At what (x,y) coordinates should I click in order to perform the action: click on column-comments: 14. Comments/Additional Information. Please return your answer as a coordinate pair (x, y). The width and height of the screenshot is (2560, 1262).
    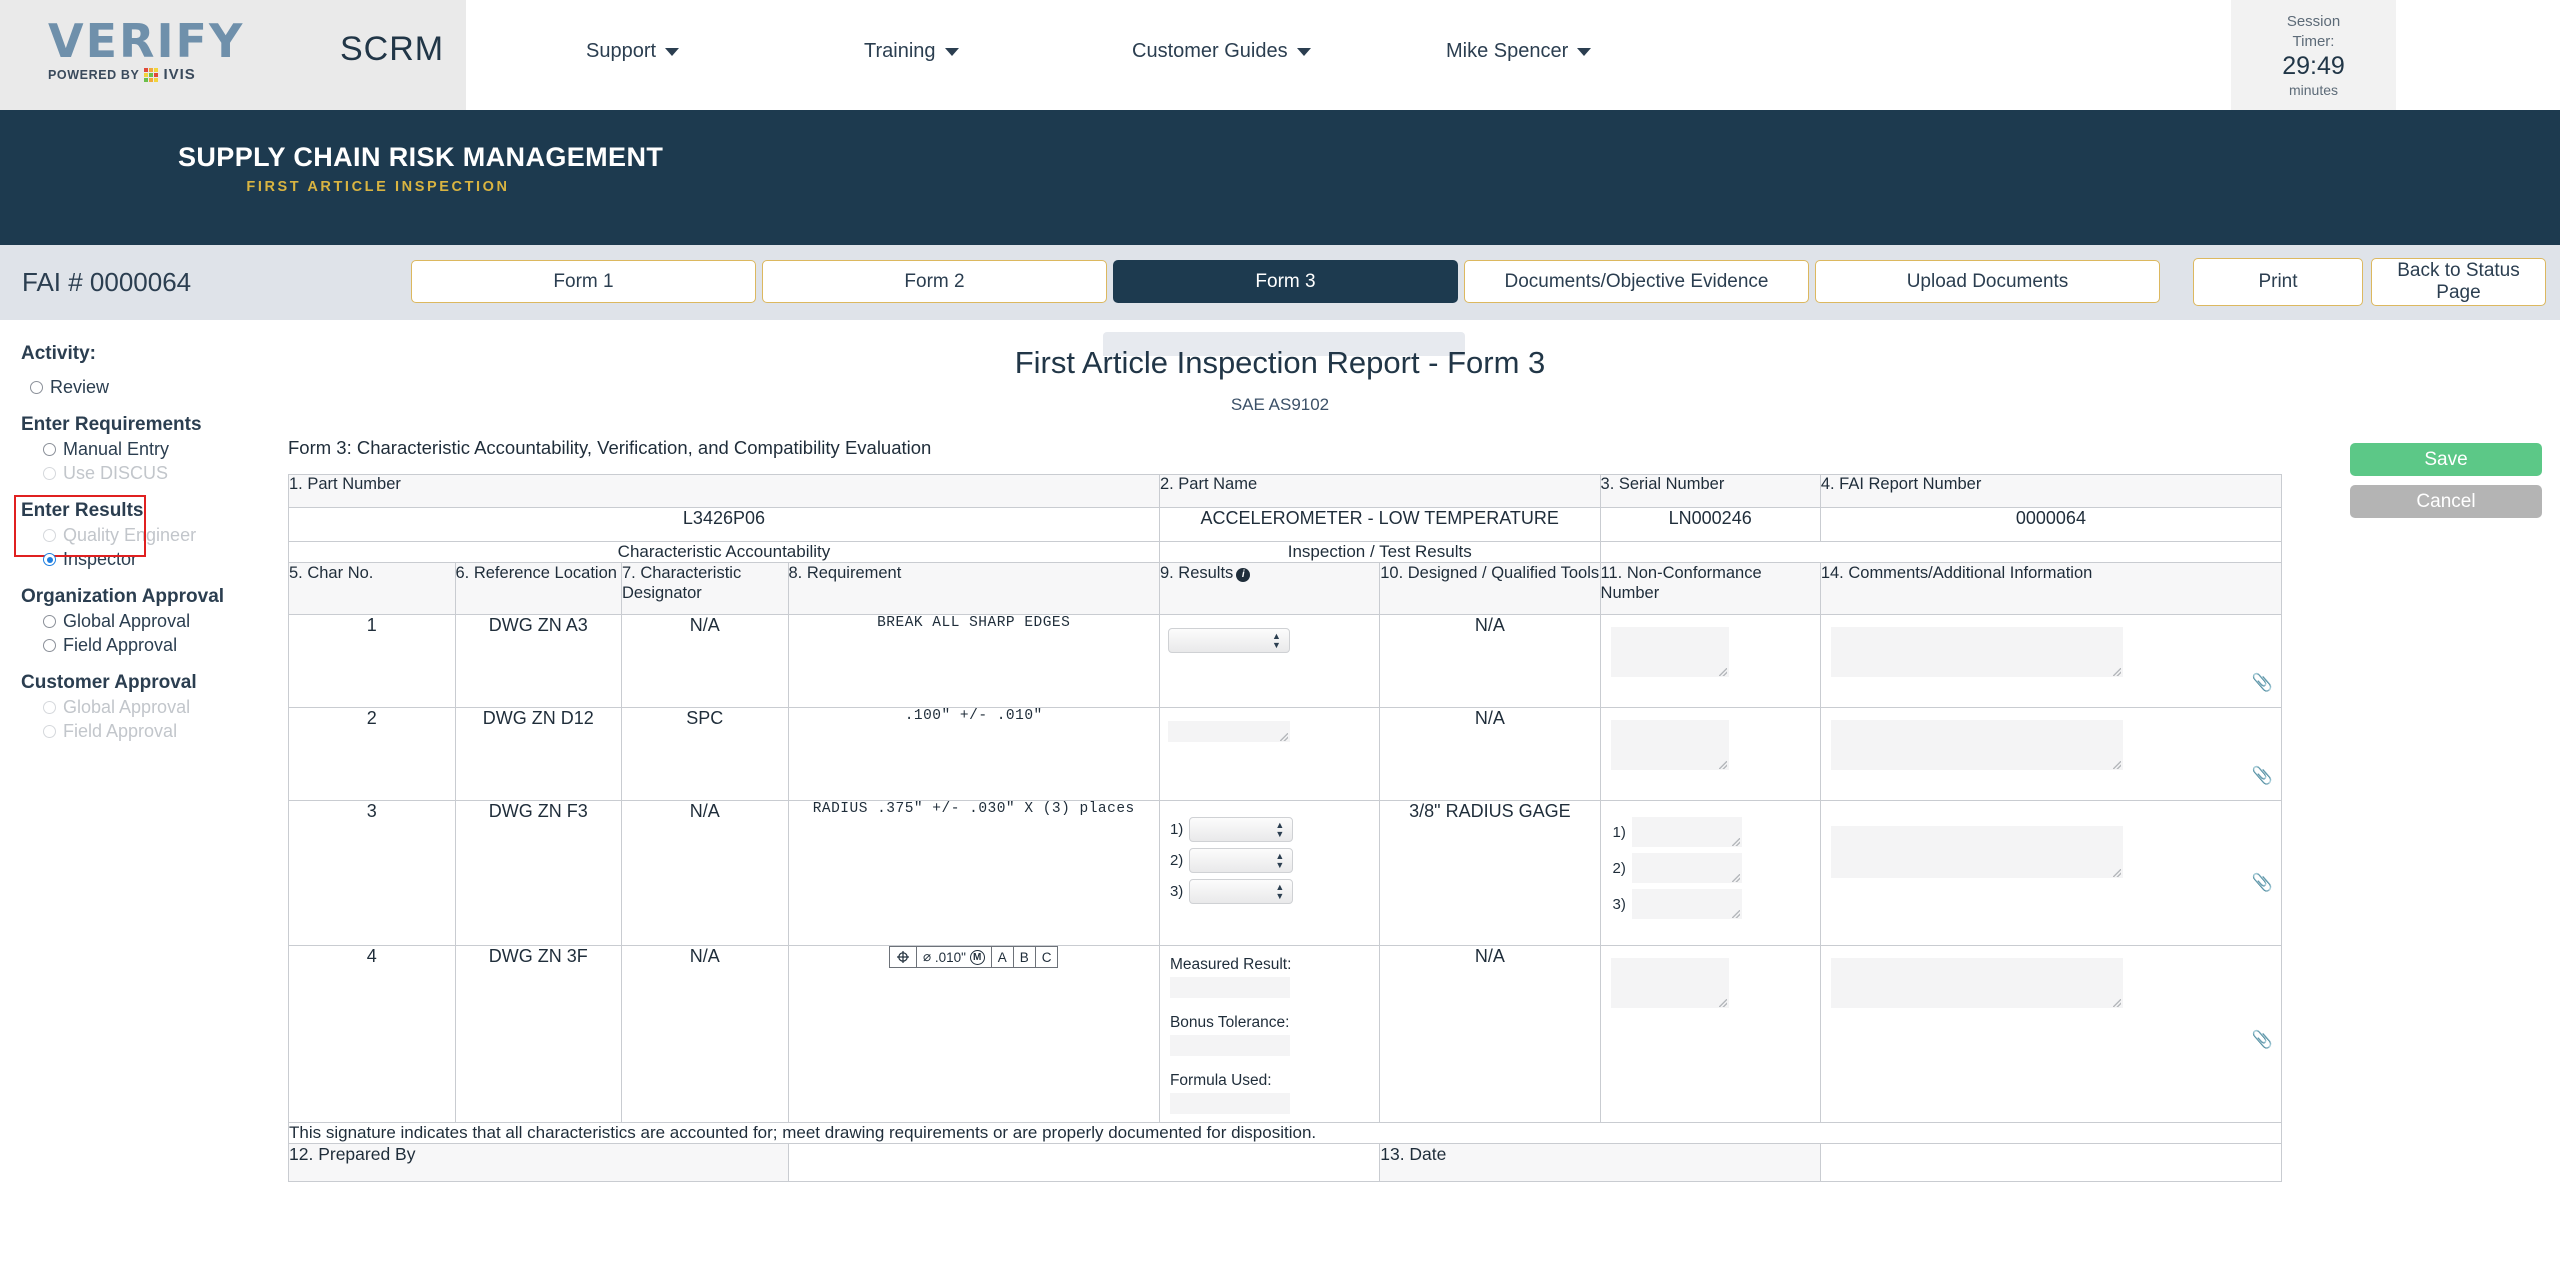
    Looking at the image, I should click on (2051, 588).